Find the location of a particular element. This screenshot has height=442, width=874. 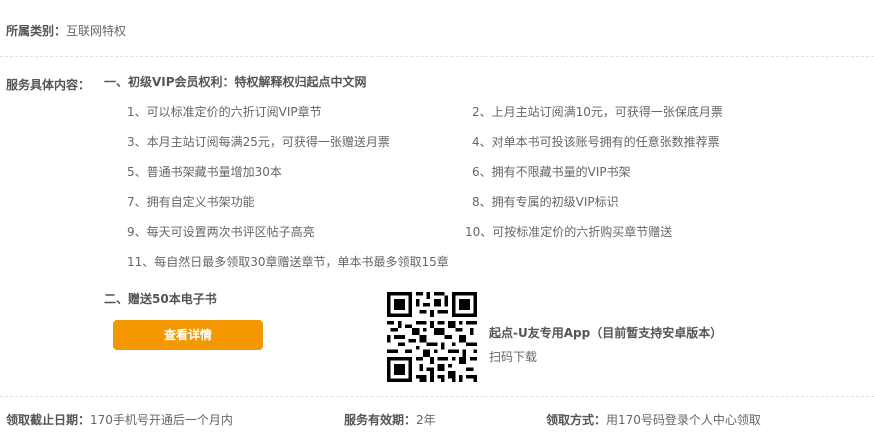

validity-row: 服务有效期：2年 is located at coordinates (390, 420).